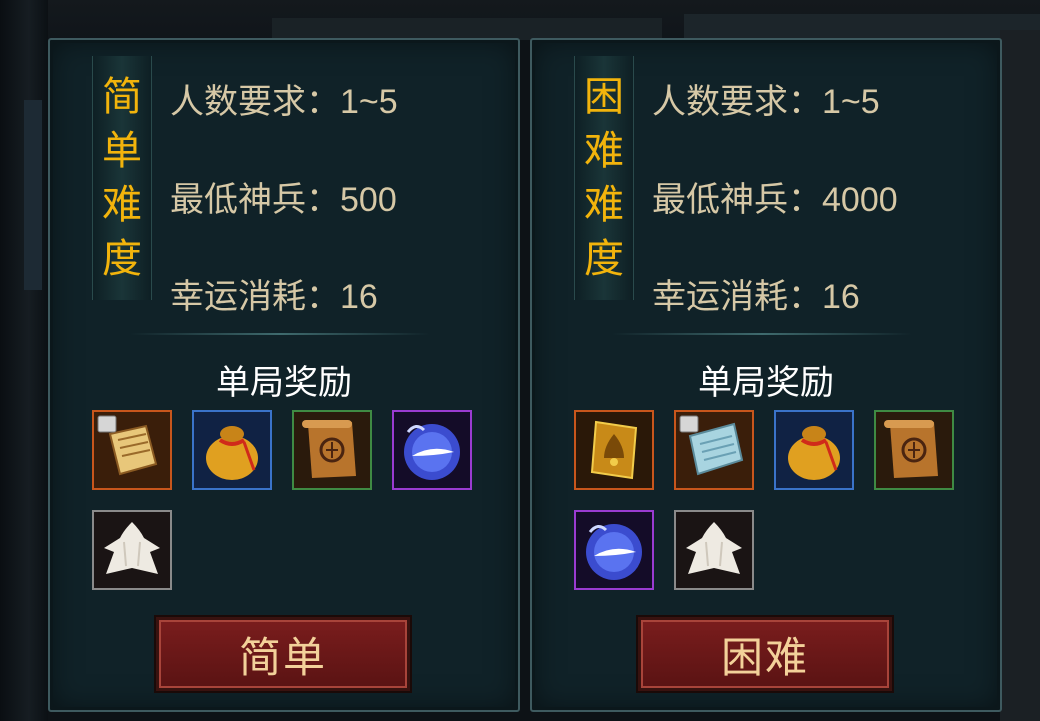  I want to click on easy-button: 简单, so click(283, 654).